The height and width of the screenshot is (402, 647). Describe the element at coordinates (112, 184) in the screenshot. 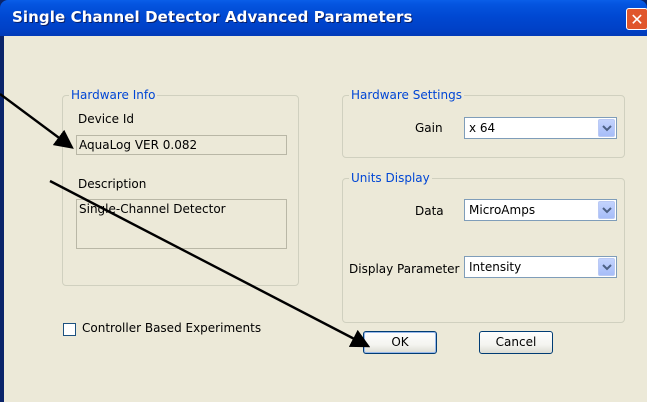

I see `description-label: Description` at that location.